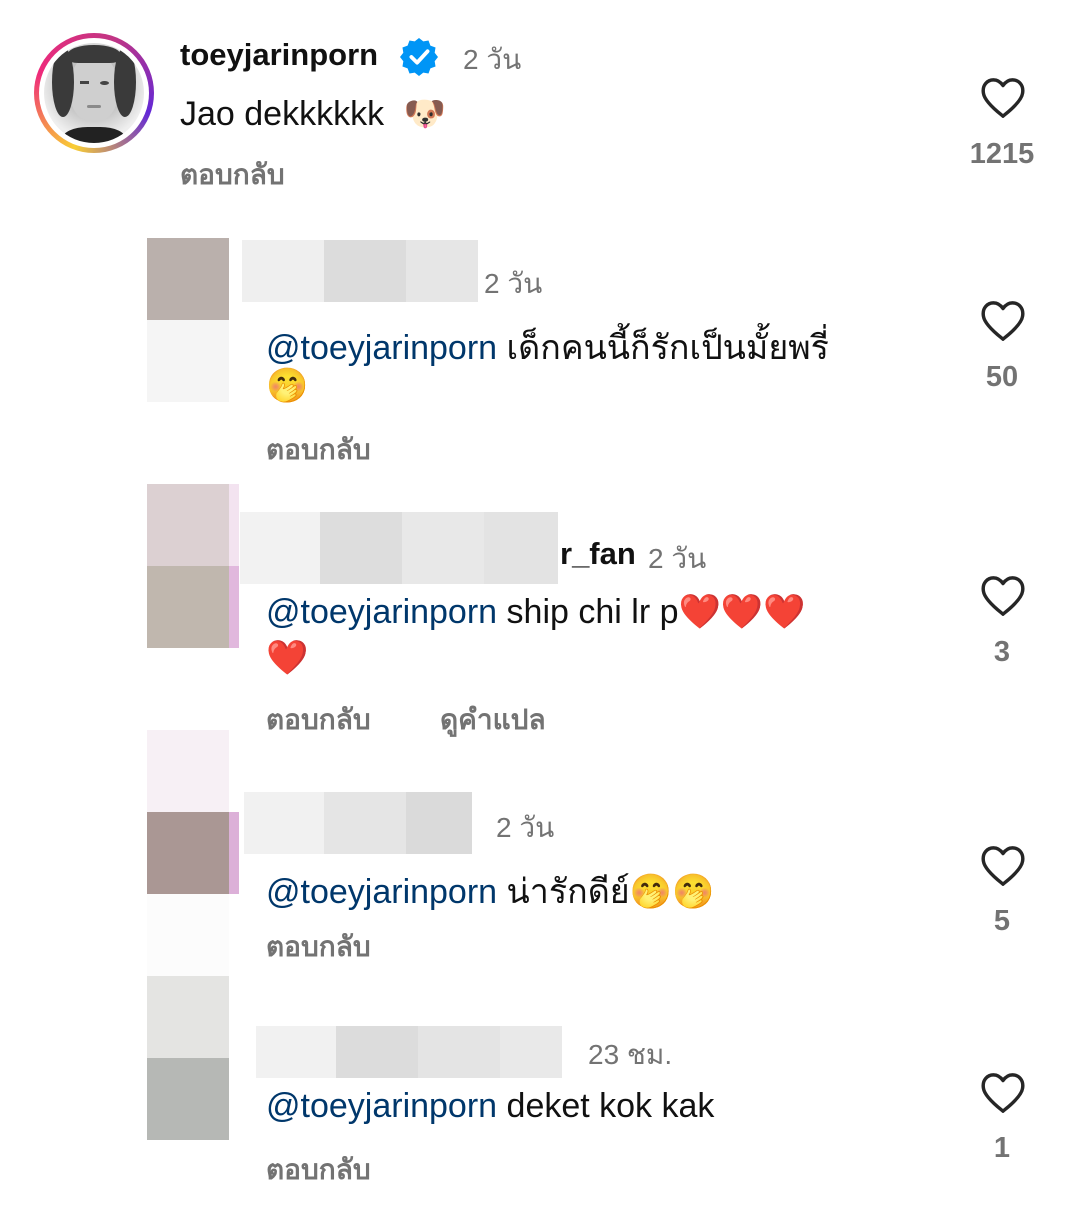 The width and height of the screenshot is (1080, 1212). I want to click on comment-username: r_fan, so click(598, 554).